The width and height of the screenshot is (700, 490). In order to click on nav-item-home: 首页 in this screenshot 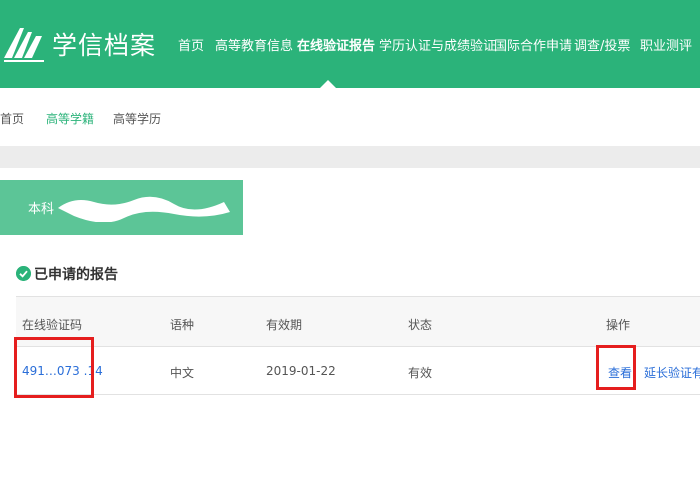, I will do `click(191, 44)`.